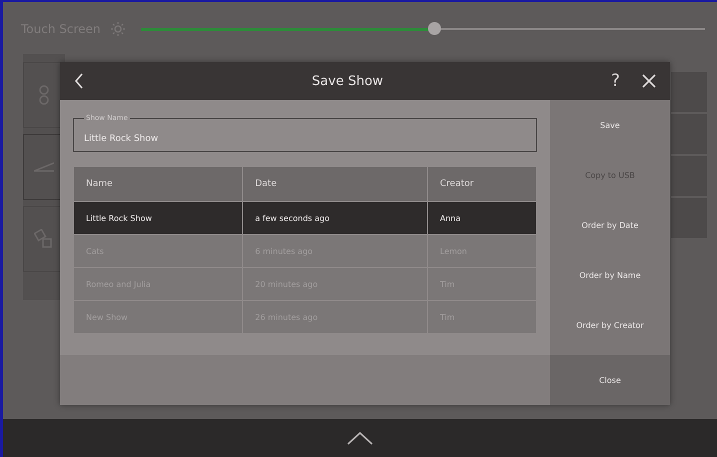 Image resolution: width=717 pixels, height=457 pixels. What do you see at coordinates (482, 218) in the screenshot?
I see `table-cell: Anna` at bounding box center [482, 218].